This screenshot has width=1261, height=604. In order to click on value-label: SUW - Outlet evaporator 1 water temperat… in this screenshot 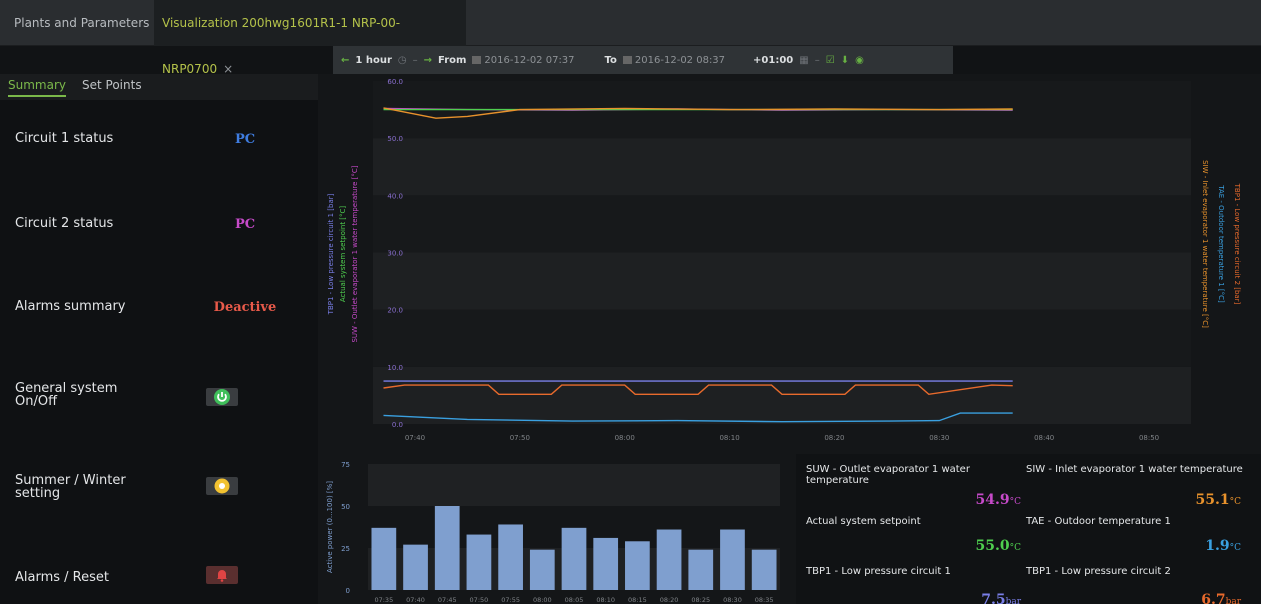, I will do `click(888, 475)`.